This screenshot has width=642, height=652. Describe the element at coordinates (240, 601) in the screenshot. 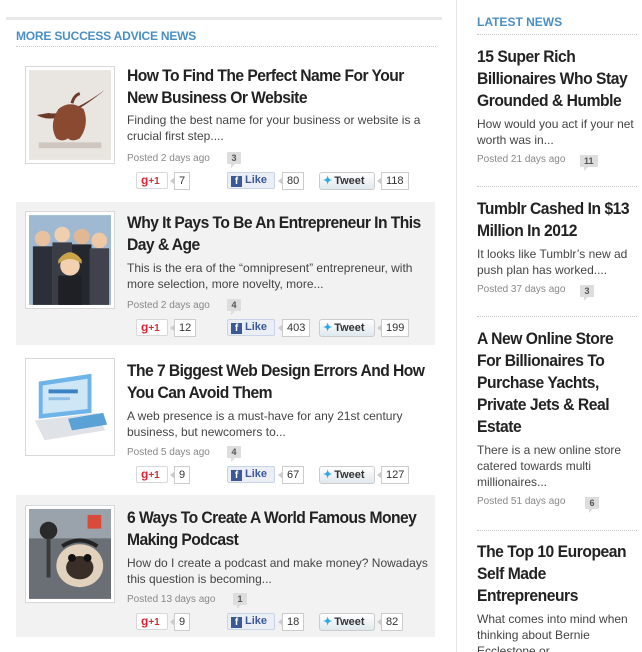

I see `comment-count: 1` at that location.